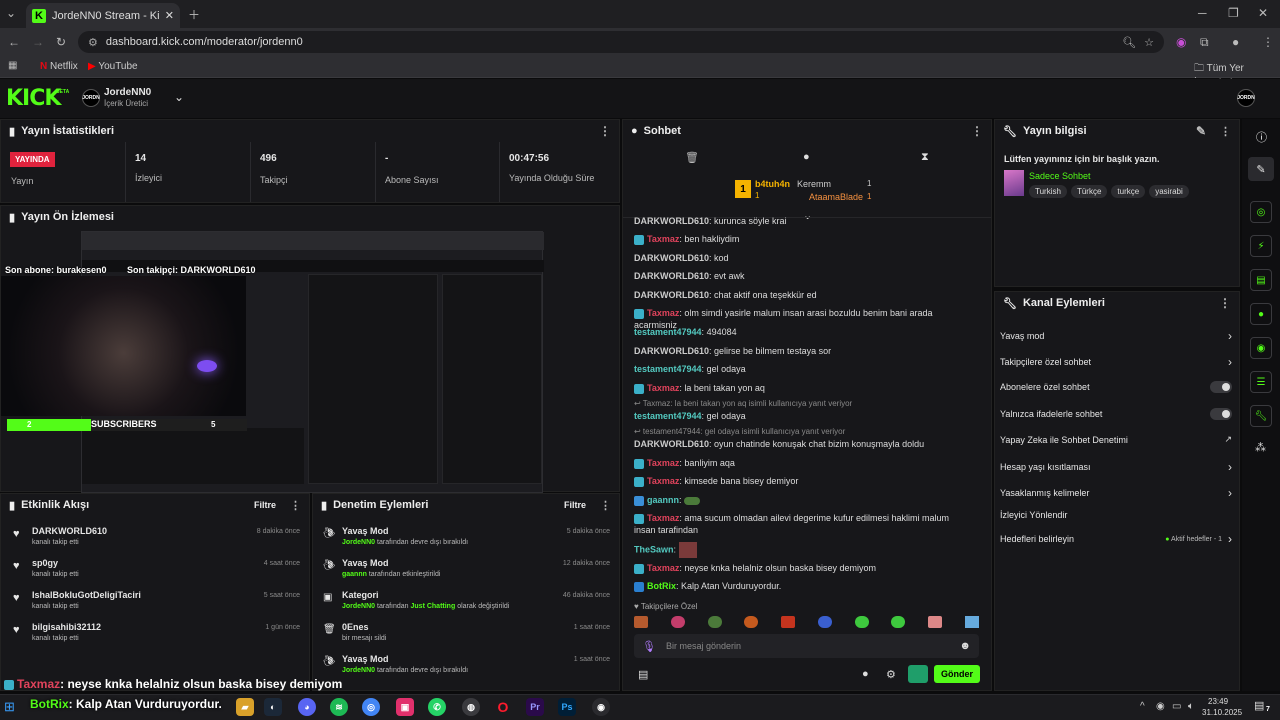  Describe the element at coordinates (1261, 137) in the screenshot. I see `info-icon: ⓘ` at that location.